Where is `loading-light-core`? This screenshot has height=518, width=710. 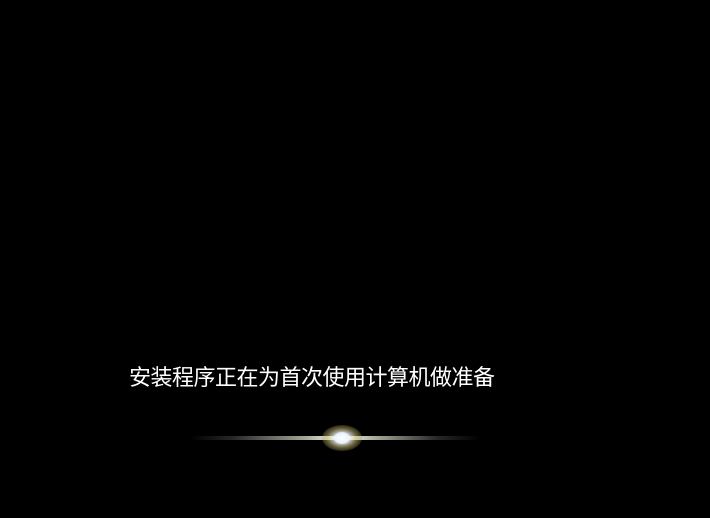 loading-light-core is located at coordinates (342, 438).